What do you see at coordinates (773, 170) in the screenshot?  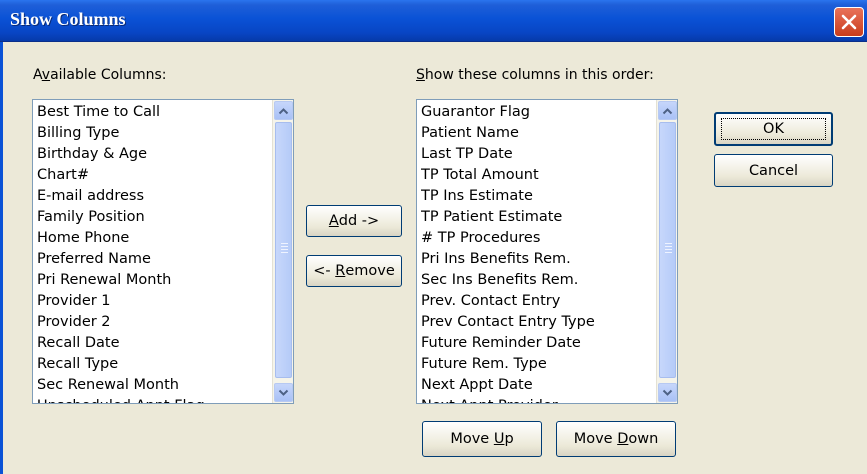 I see `cancel-button: Cancel` at bounding box center [773, 170].